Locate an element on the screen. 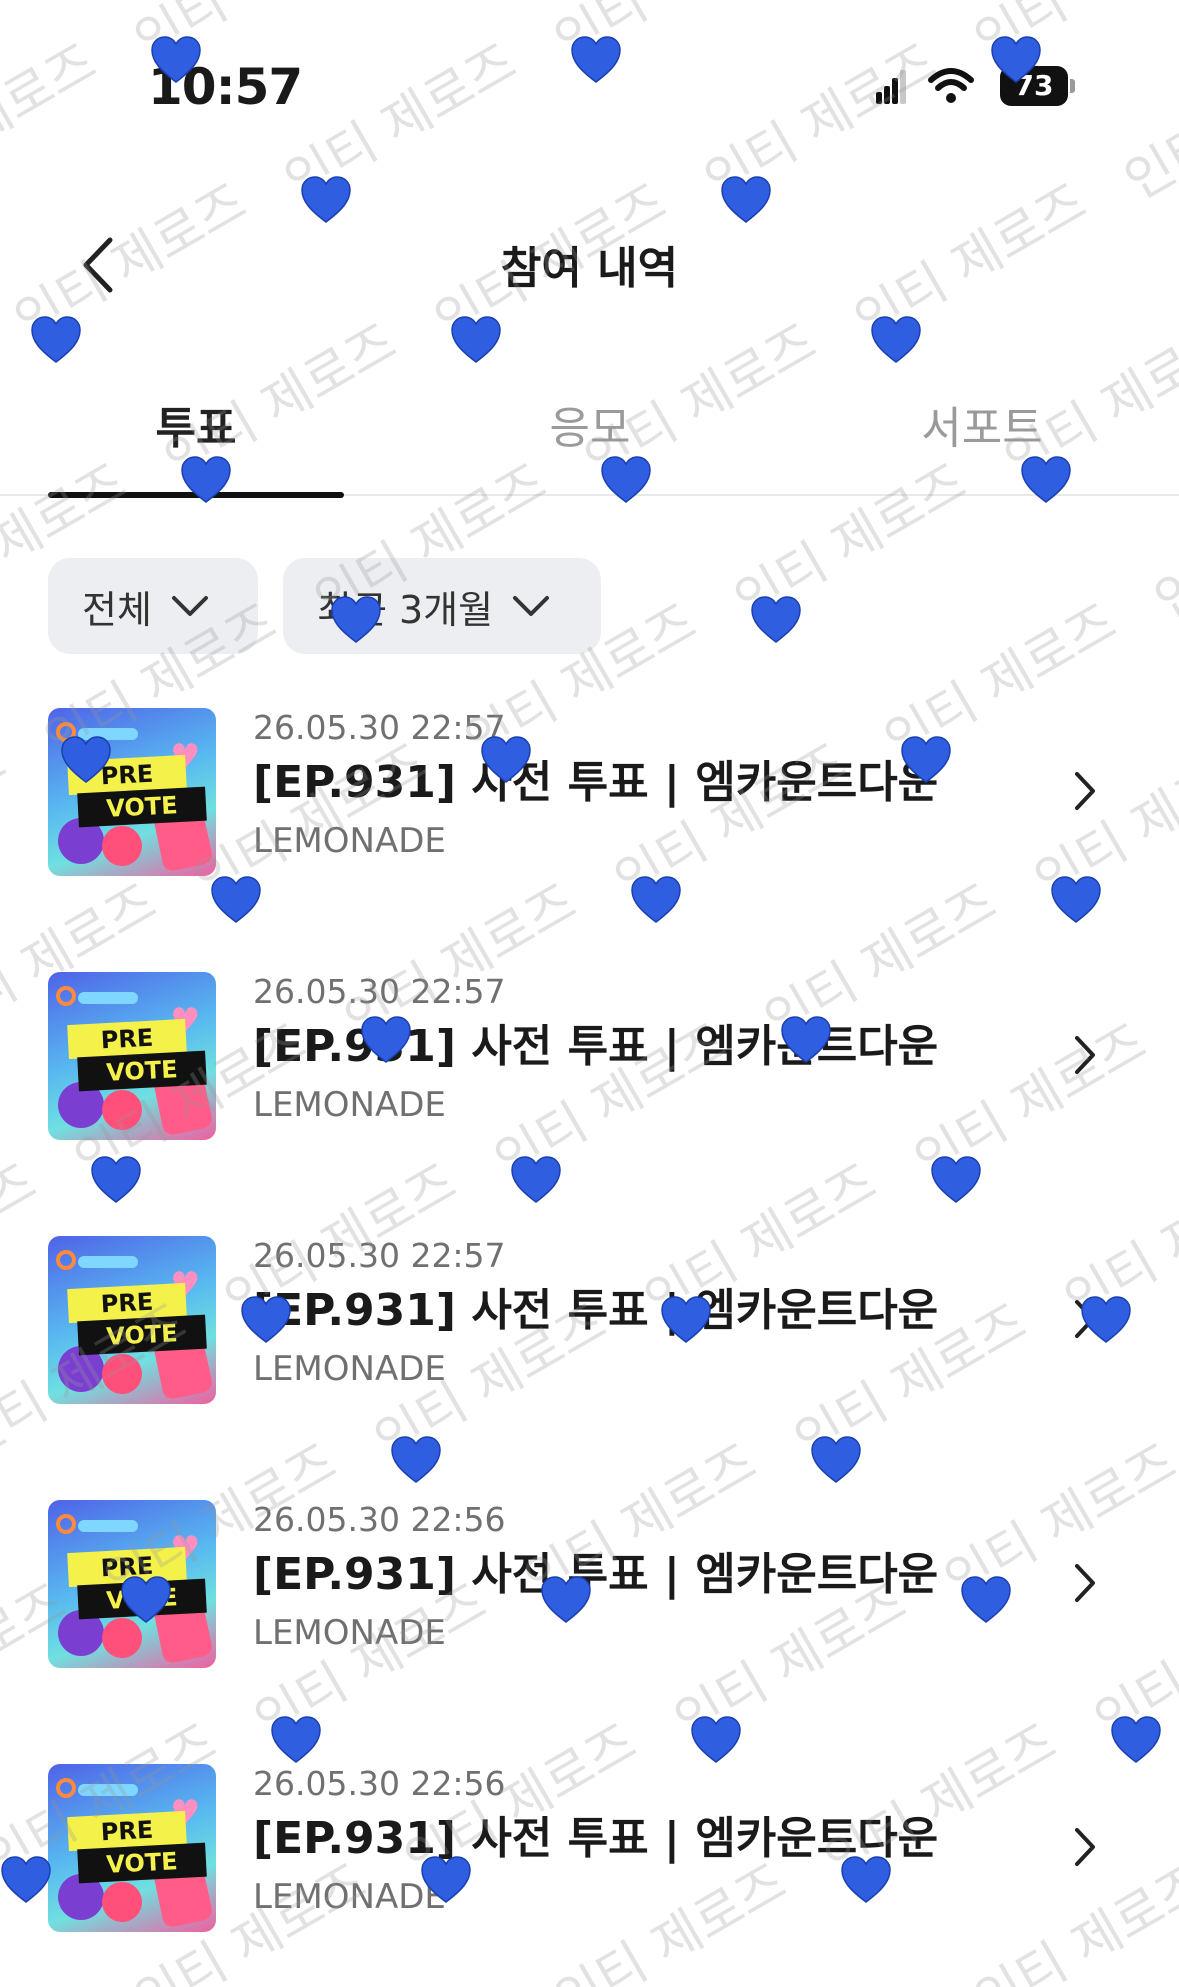  filter-period-dropdown: 최근 3개월 is located at coordinates (442, 606).